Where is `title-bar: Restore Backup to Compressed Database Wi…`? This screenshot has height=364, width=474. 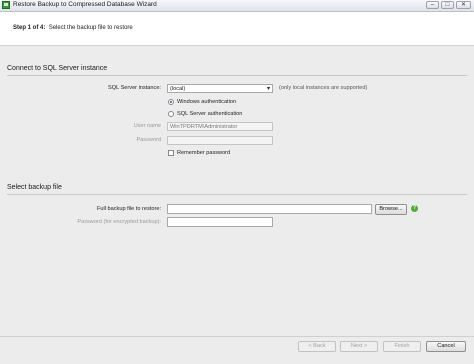
title-bar: Restore Backup to Compressed Database Wi… is located at coordinates (237, 6).